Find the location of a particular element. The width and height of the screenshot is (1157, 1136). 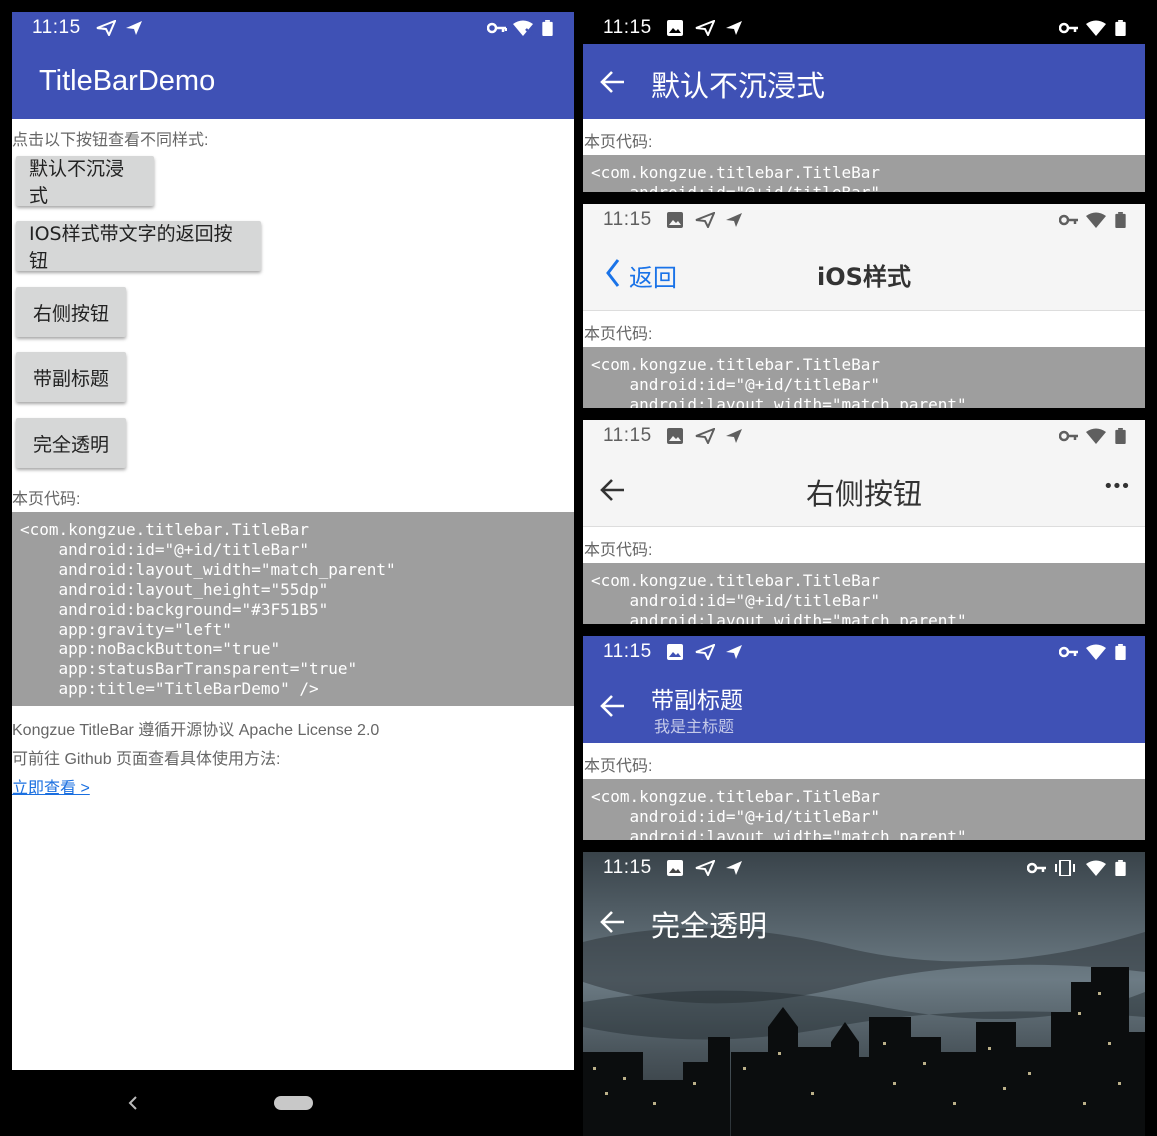

vibrate-icon is located at coordinates (1065, 868).